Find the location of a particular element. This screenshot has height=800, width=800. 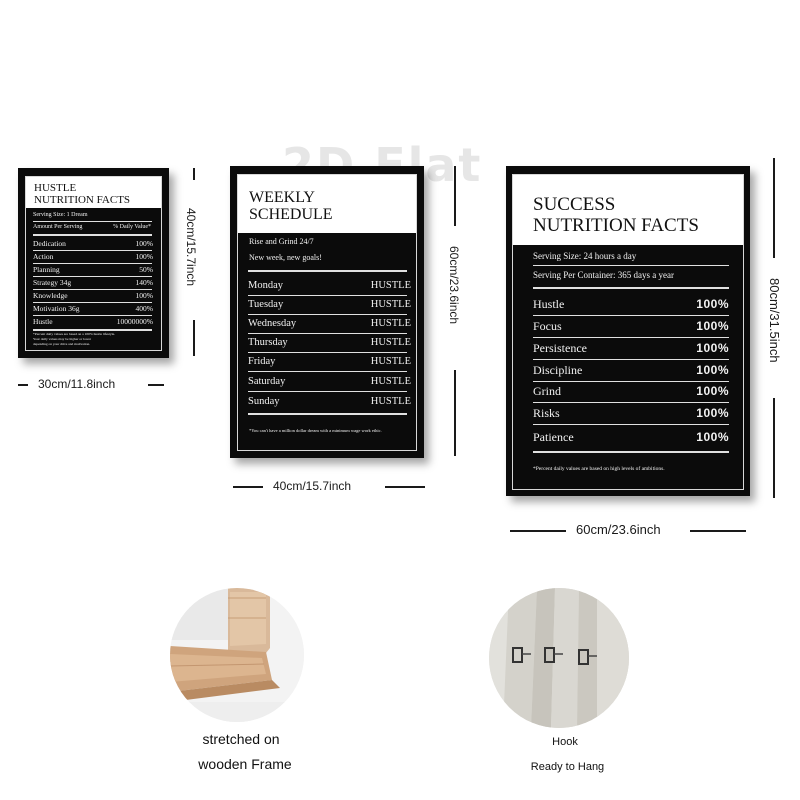

poster-weekly-title-line1: WEEKLY is located at coordinates (282, 197).